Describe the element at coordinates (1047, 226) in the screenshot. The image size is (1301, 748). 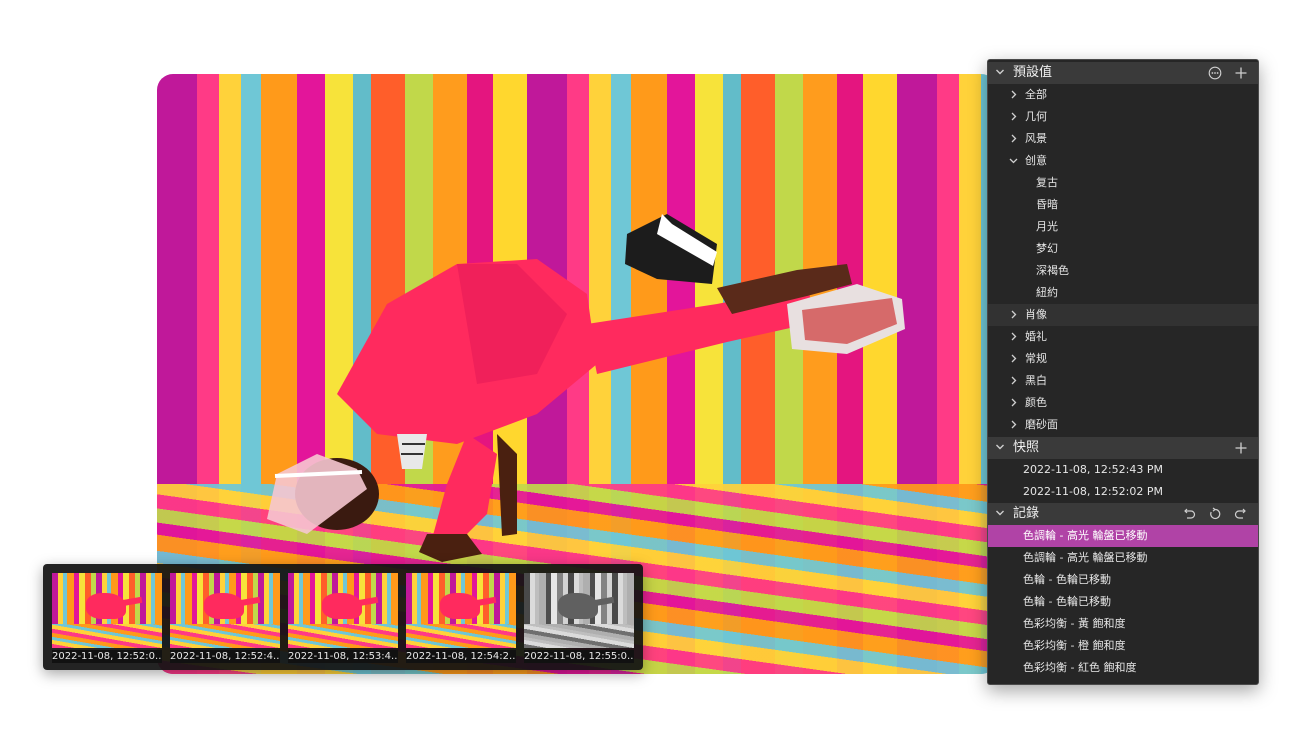
I see `preset-item-label: 月光` at that location.